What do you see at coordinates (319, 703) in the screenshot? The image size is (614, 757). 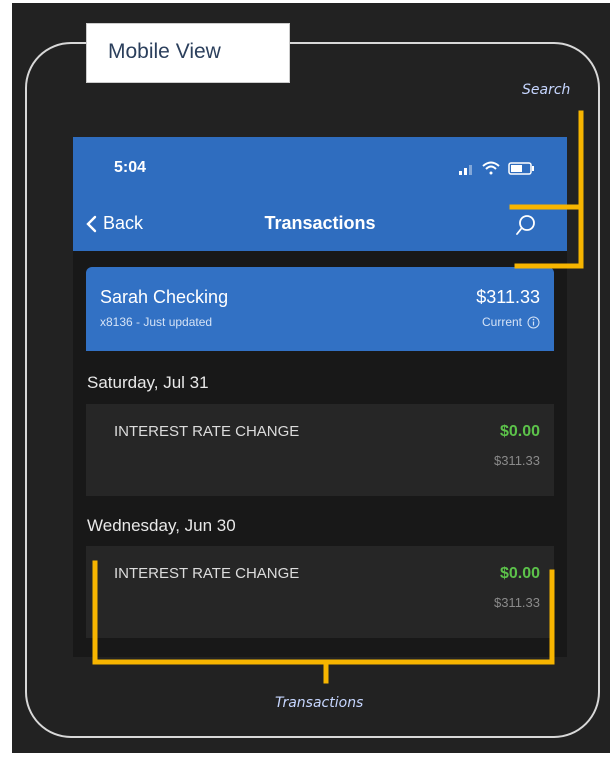 I see `transactions-callout-label: Transactions` at bounding box center [319, 703].